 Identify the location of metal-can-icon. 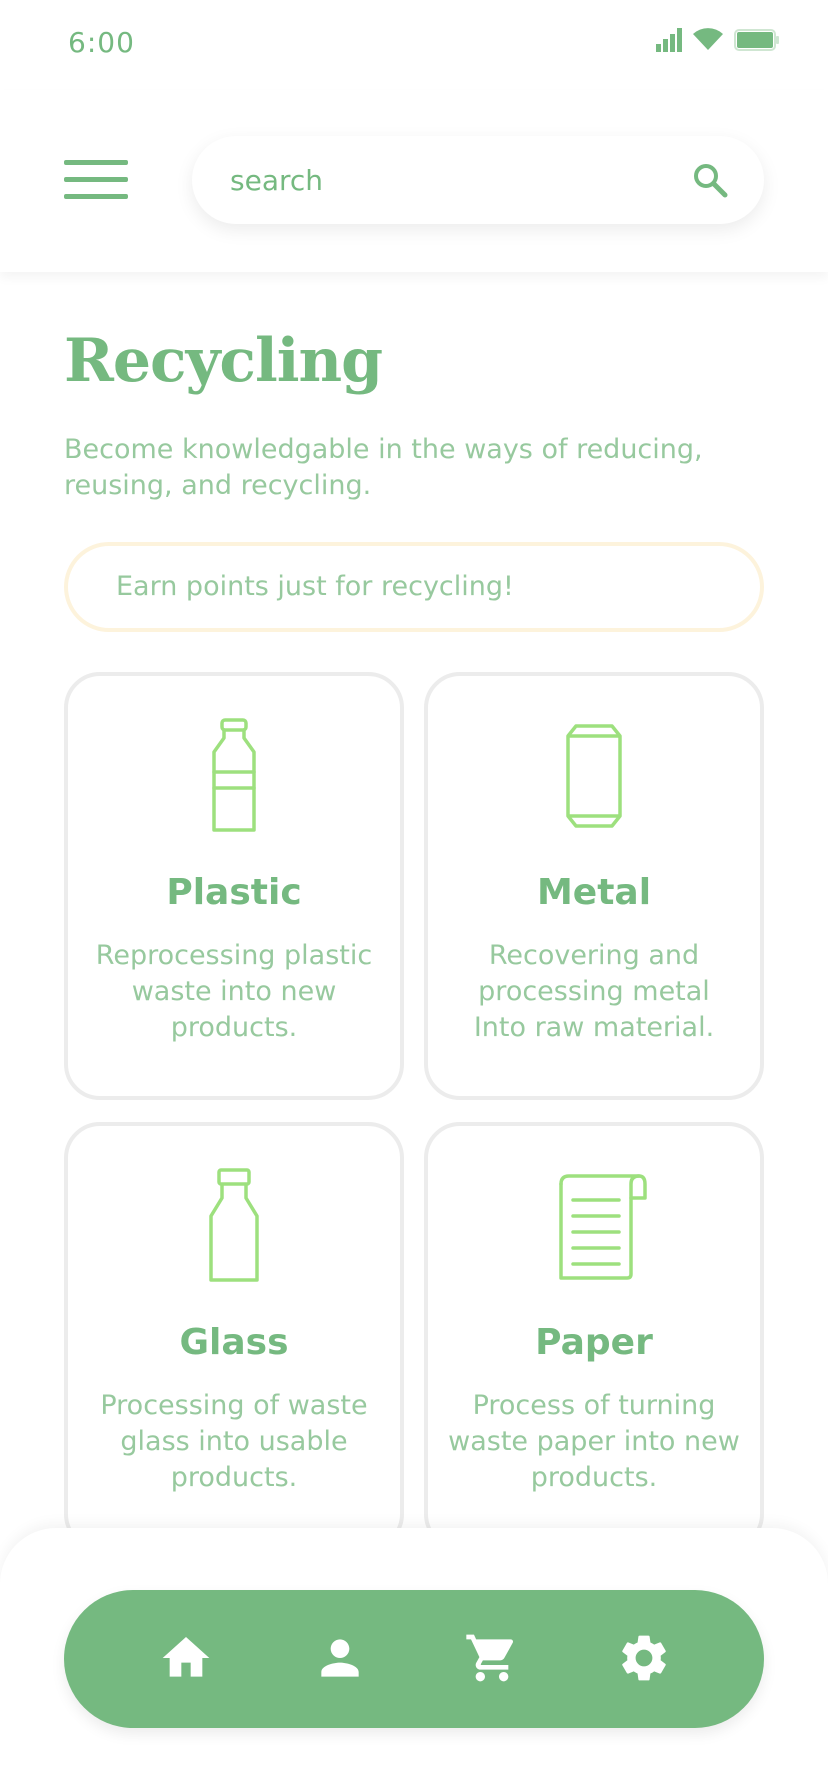
(594, 776).